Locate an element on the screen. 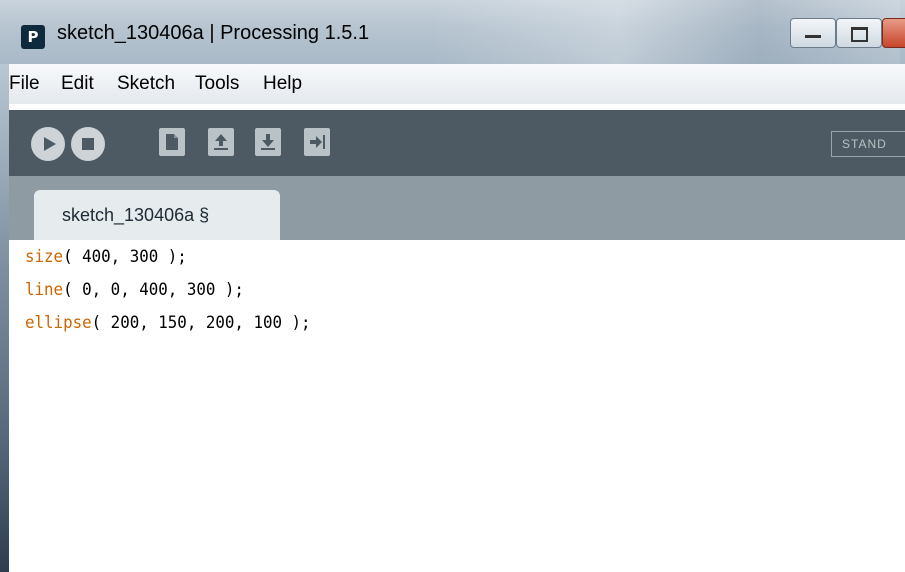 Image resolution: width=905 pixels, height=572 pixels. new-file-icon is located at coordinates (172, 142).